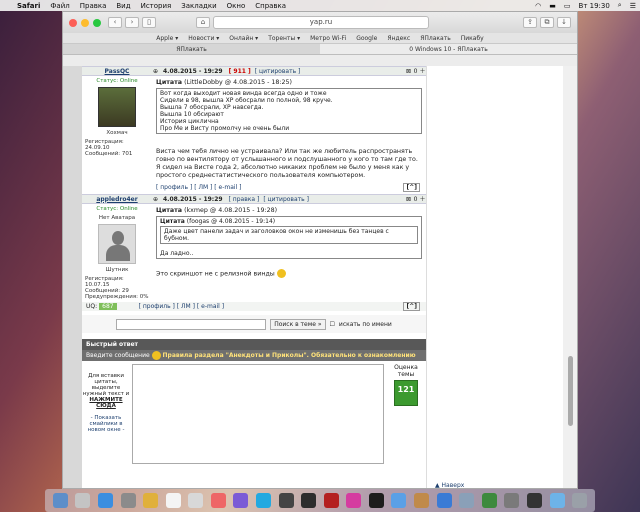 This screenshot has width=640, height=512. I want to click on quote-click-link: НАЖМИТЕ СЮДА, so click(106, 403).